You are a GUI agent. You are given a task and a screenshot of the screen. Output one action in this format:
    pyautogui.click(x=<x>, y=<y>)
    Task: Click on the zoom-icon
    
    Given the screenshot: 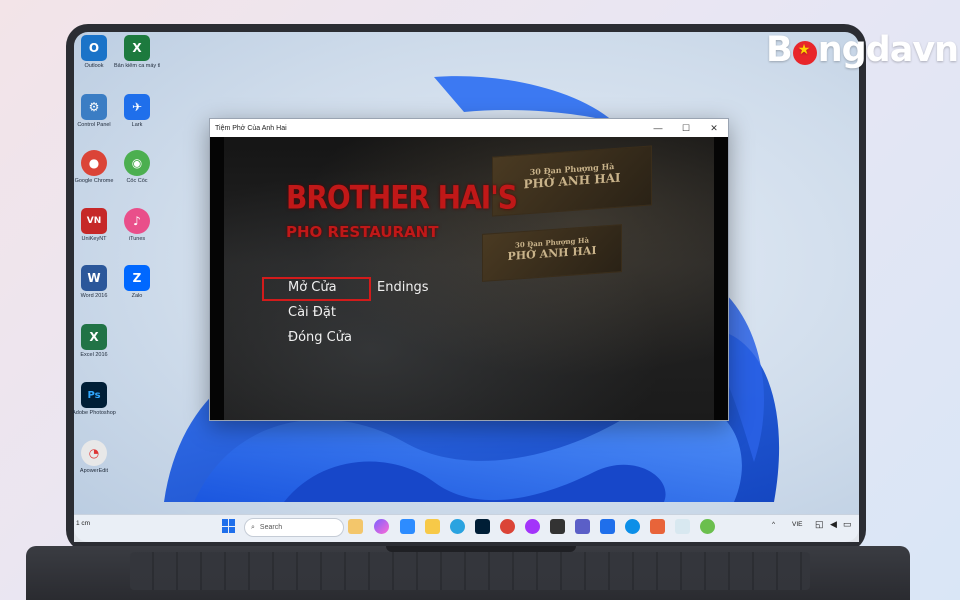 What is the action you would take?
    pyautogui.click(x=407, y=526)
    